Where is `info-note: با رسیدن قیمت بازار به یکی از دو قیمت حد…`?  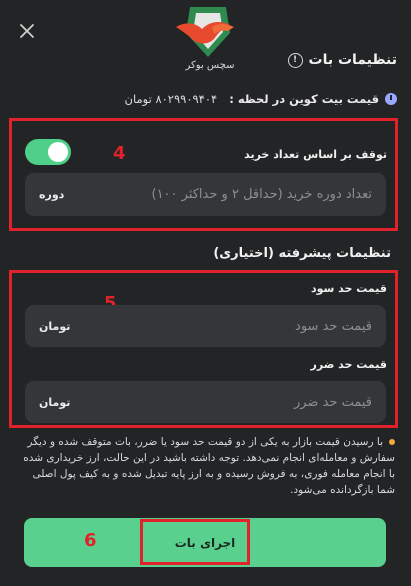 info-note: با رسیدن قیمت بازار به یکی از دو قیمت حد… is located at coordinates (209, 466).